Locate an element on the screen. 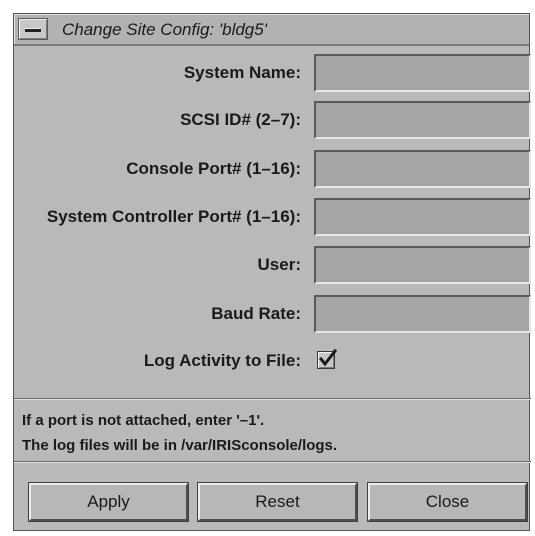 Image resolution: width=535 pixels, height=536 pixels. console-port-field is located at coordinates (422, 169).